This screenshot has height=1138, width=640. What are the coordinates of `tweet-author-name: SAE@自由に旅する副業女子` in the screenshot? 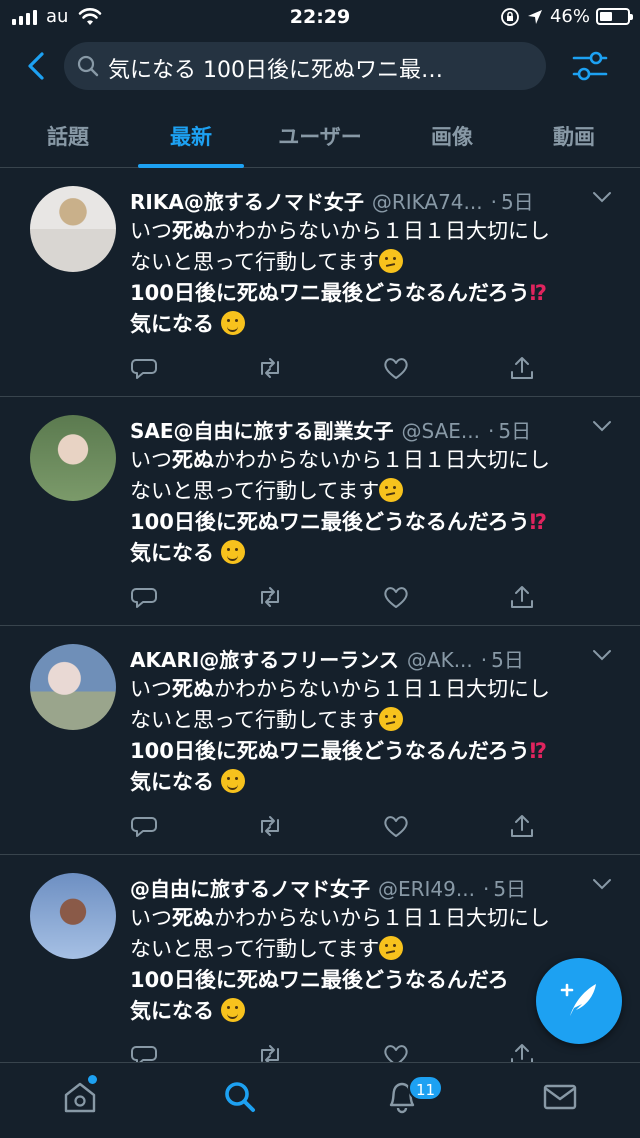 It's located at (262, 429).